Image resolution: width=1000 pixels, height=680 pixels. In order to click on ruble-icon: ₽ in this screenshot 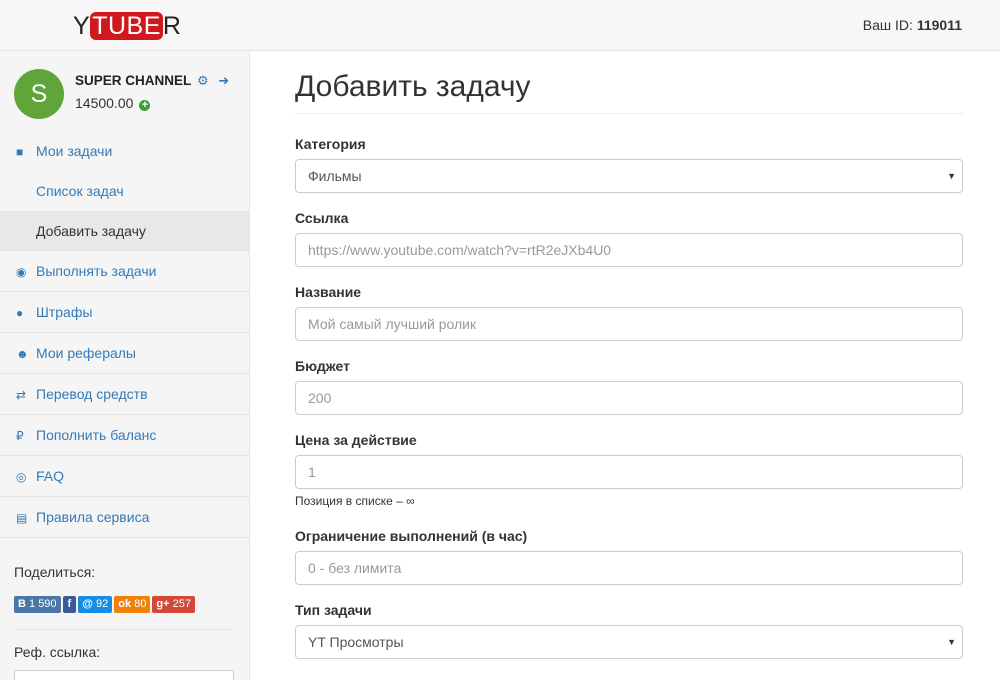, I will do `click(20, 436)`.